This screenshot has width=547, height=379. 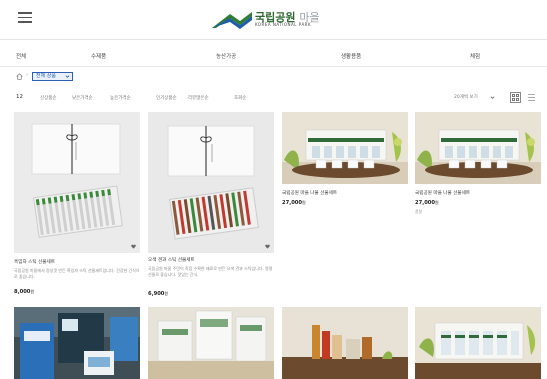 I want to click on product-name: 흑임자 스틱 선물세트, so click(x=34, y=262).